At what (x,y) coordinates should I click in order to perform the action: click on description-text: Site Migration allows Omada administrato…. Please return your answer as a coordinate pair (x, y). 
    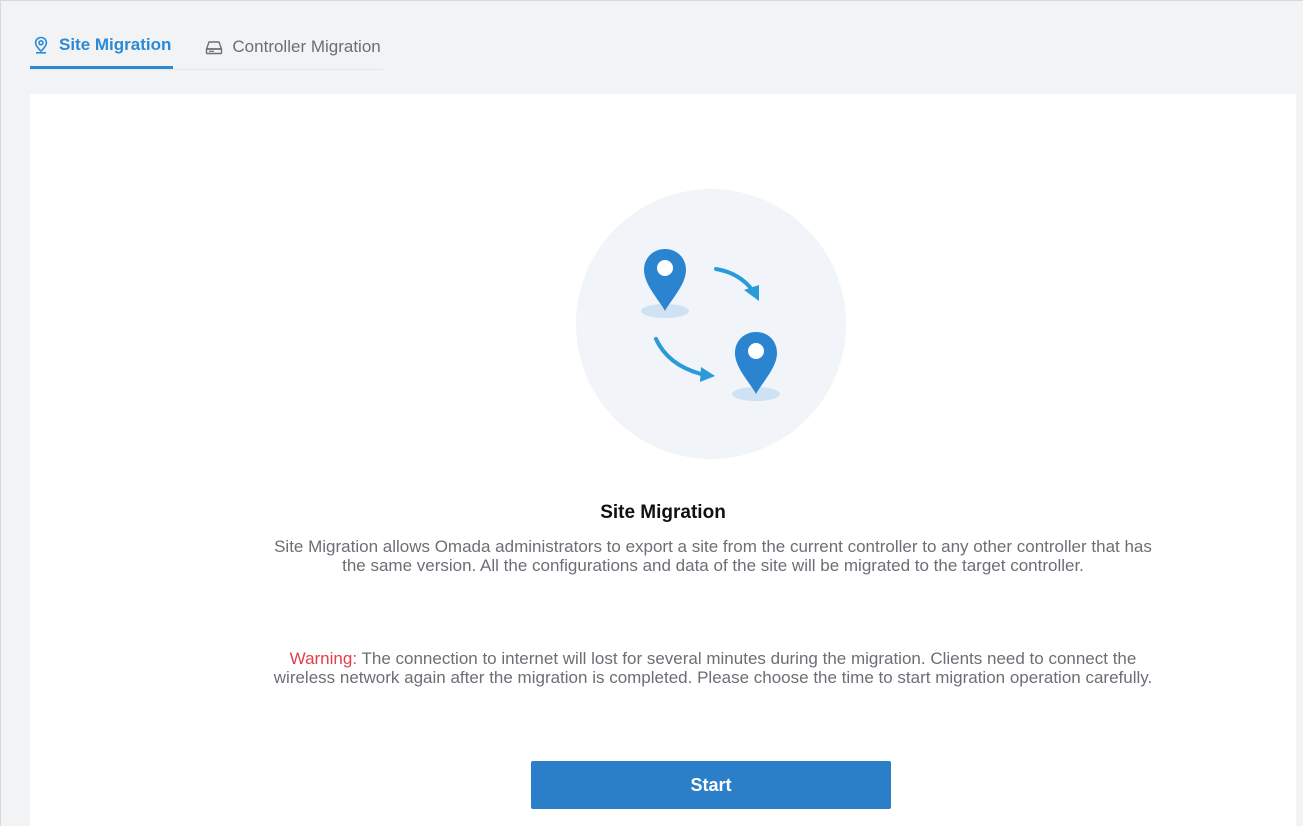
    Looking at the image, I should click on (713, 556).